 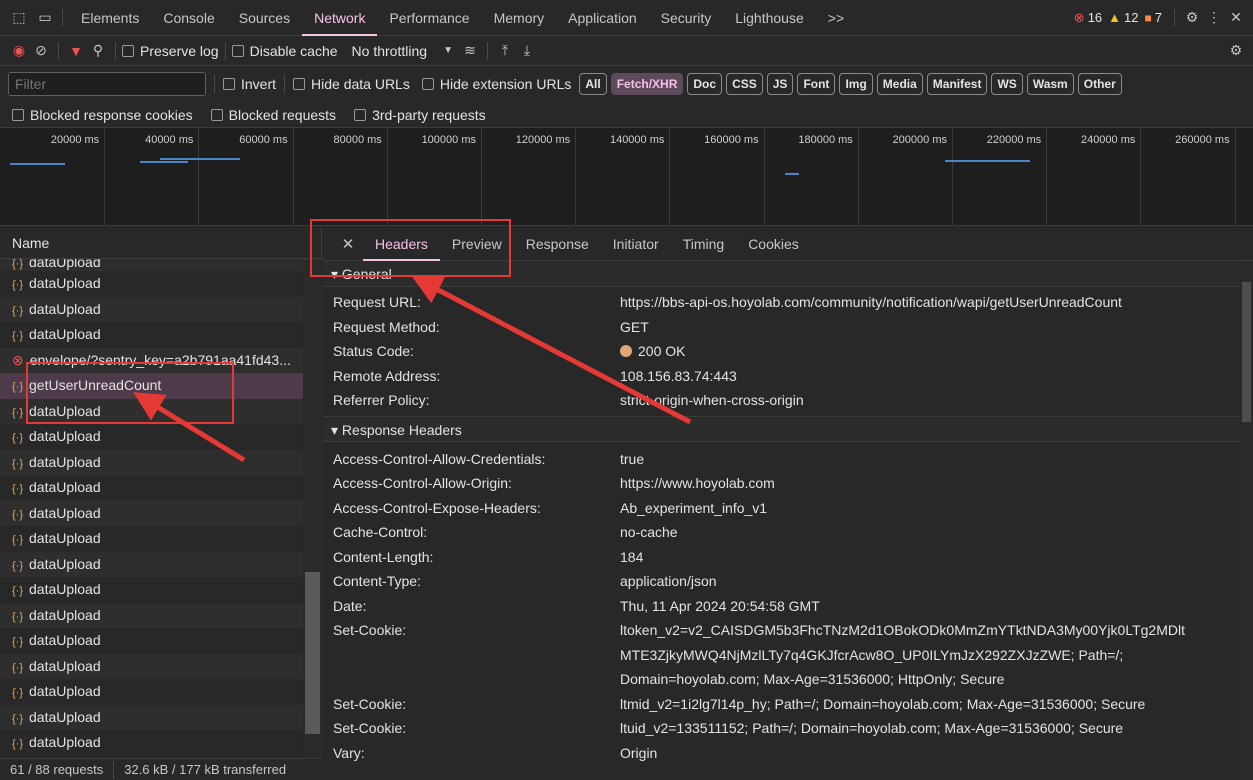 I want to click on arrow-to-request, so click(x=189, y=427).